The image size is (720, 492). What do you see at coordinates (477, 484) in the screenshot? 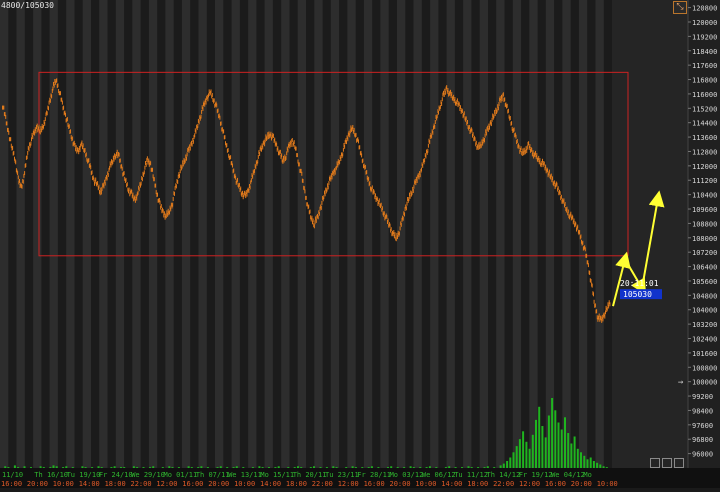
I see `time-label: 18:00` at bounding box center [477, 484].